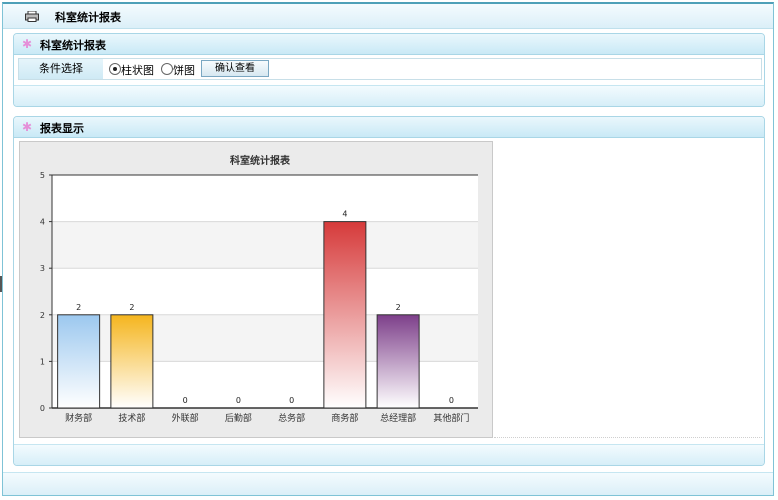 The image size is (778, 500). What do you see at coordinates (42, 408) in the screenshot?
I see `y-tick-label: 0` at bounding box center [42, 408].